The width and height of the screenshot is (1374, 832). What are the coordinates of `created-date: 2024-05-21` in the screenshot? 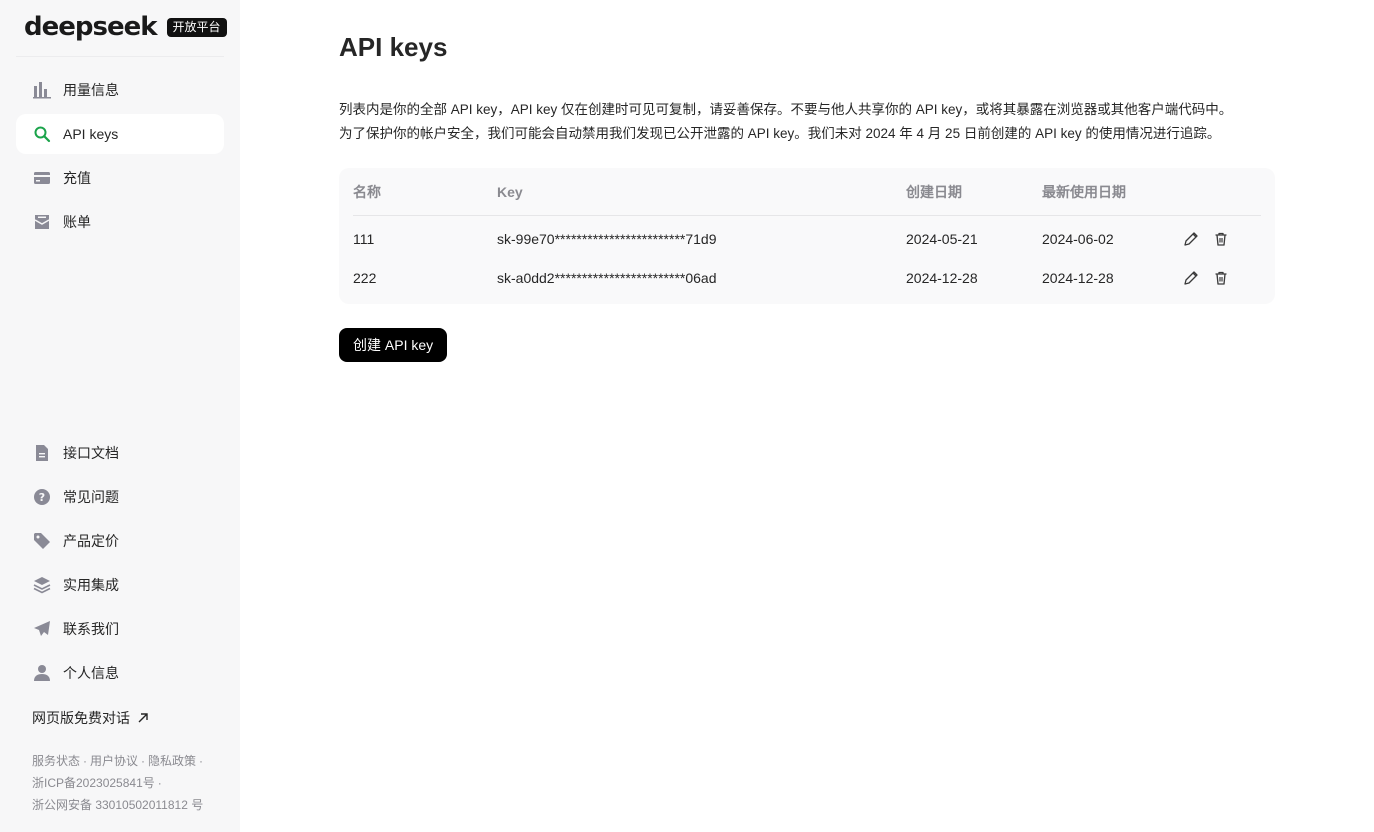 It's located at (942, 238).